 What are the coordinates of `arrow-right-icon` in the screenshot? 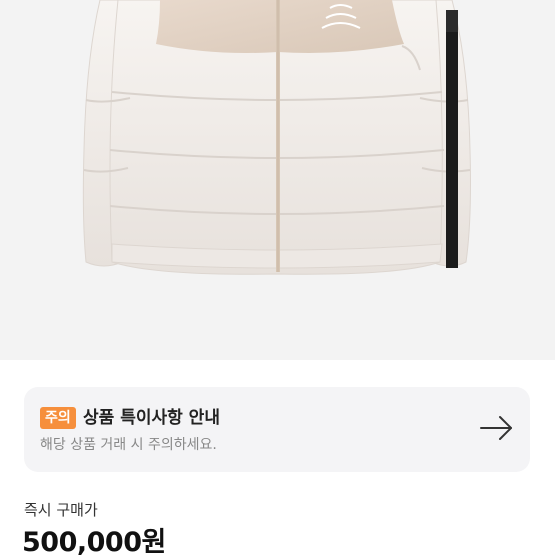 It's located at (497, 428).